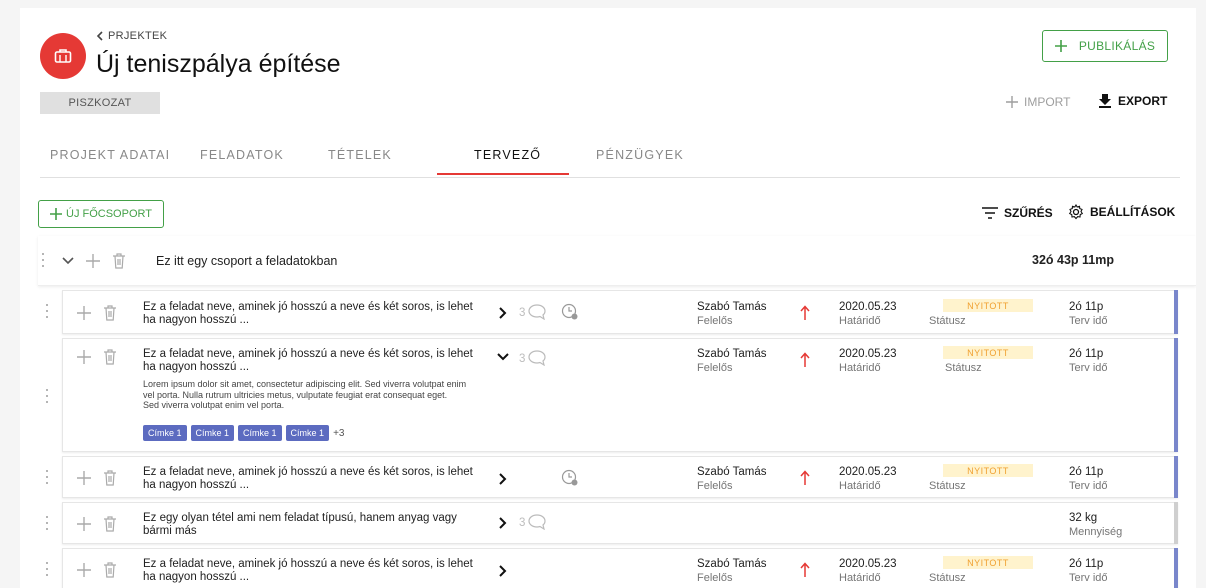  What do you see at coordinates (247, 261) in the screenshot?
I see `group-title: Ez itt egy csoport a feladatokban` at bounding box center [247, 261].